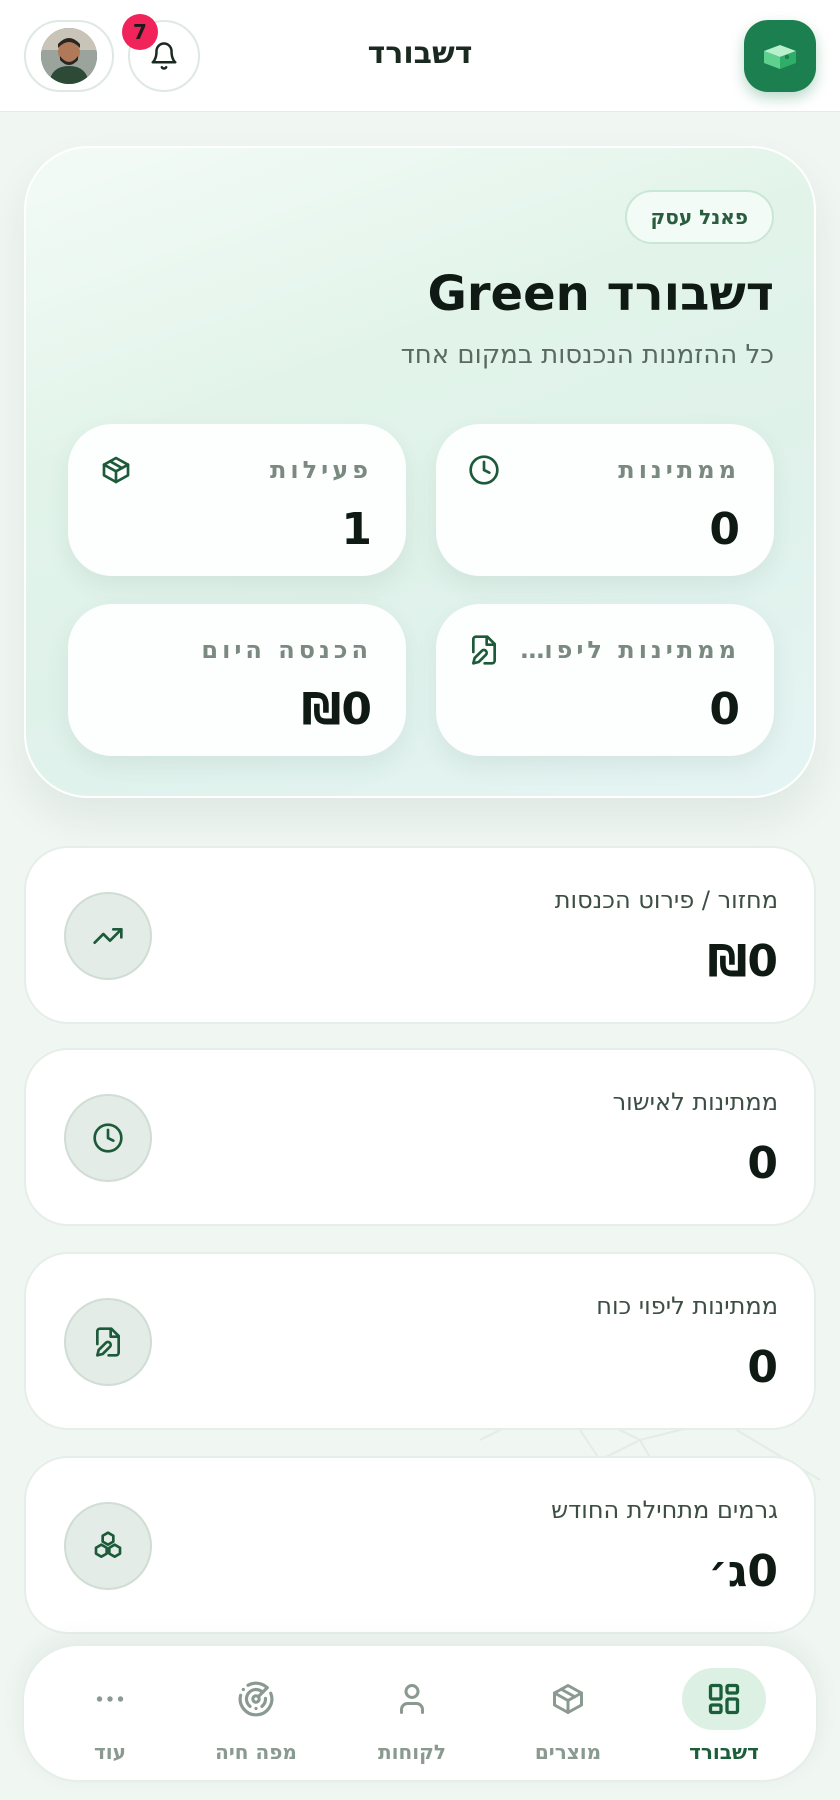 This screenshot has height=1800, width=840. Describe the element at coordinates (412, 1718) in the screenshot. I see `nav-item-customers: לקוחות` at that location.